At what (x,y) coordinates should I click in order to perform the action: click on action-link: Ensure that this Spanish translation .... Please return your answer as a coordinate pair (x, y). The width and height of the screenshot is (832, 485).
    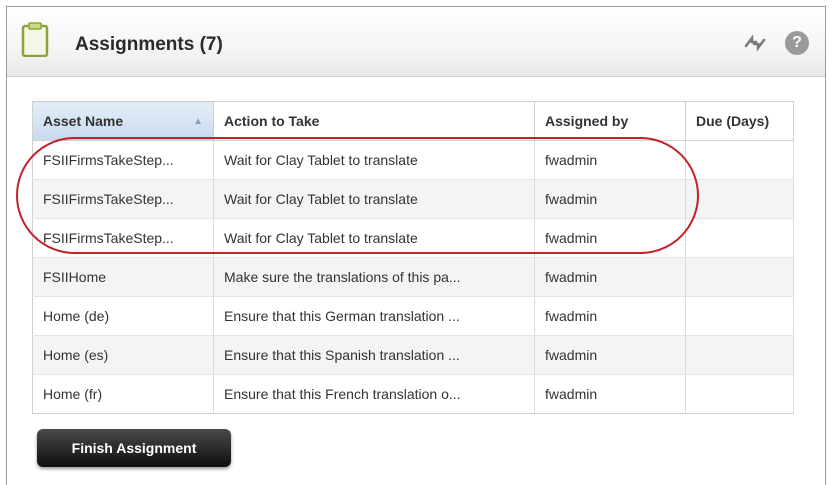
    Looking at the image, I should click on (374, 355).